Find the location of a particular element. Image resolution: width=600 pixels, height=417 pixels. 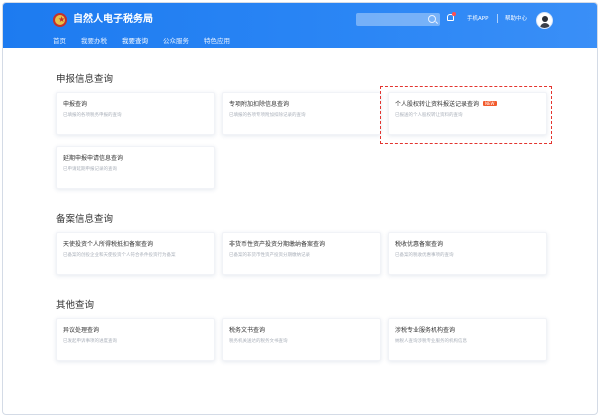

section-title-declaration: 申报信息查询 is located at coordinates (85, 79).